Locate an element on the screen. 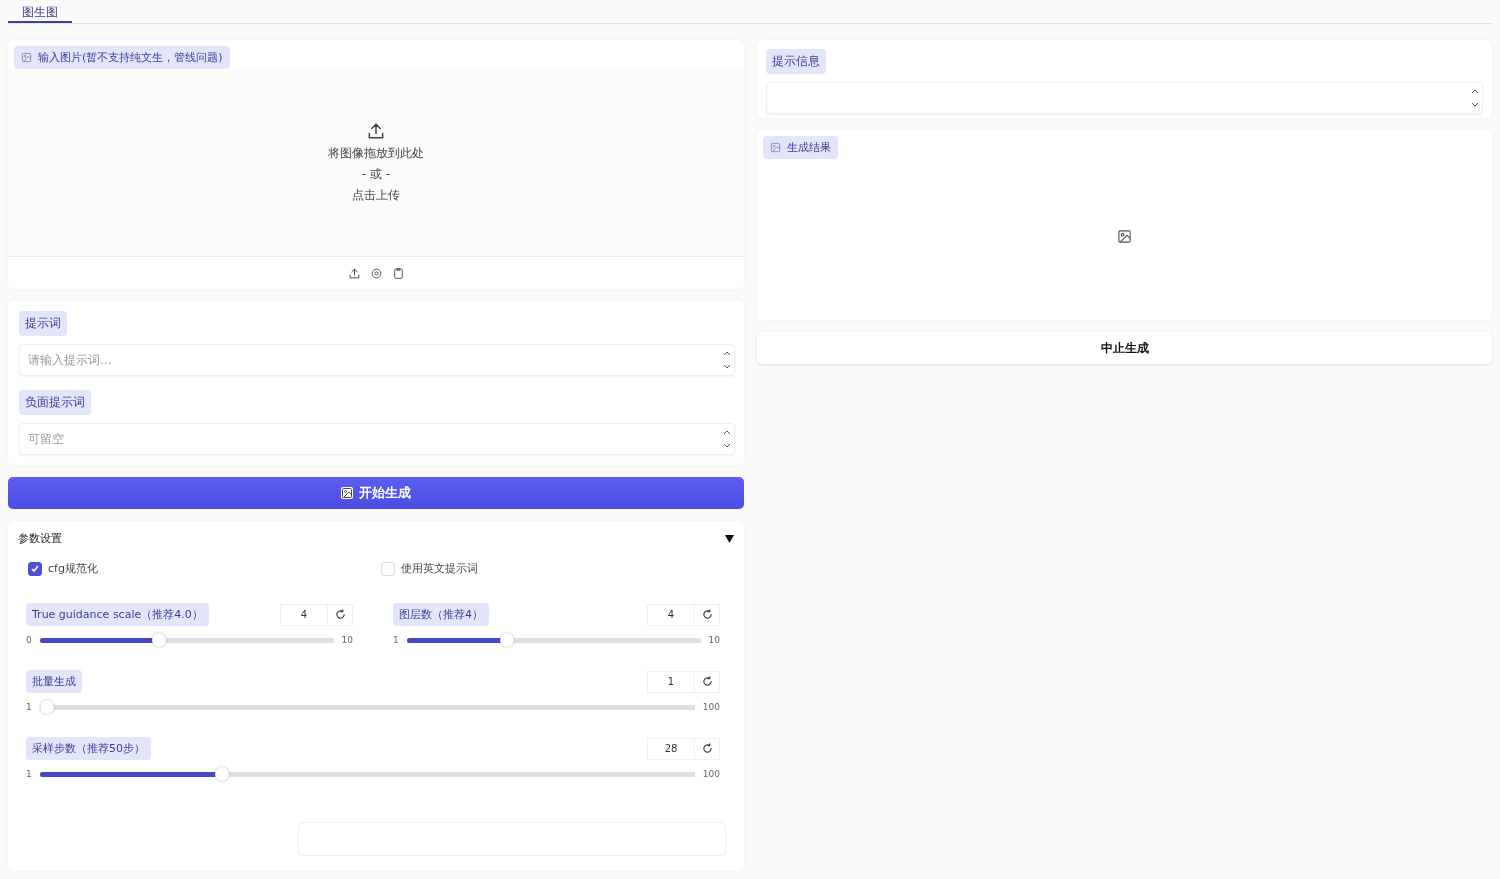 Image resolution: width=1500 pixels, height=879 pixels. number-field: 28 is located at coordinates (671, 748).